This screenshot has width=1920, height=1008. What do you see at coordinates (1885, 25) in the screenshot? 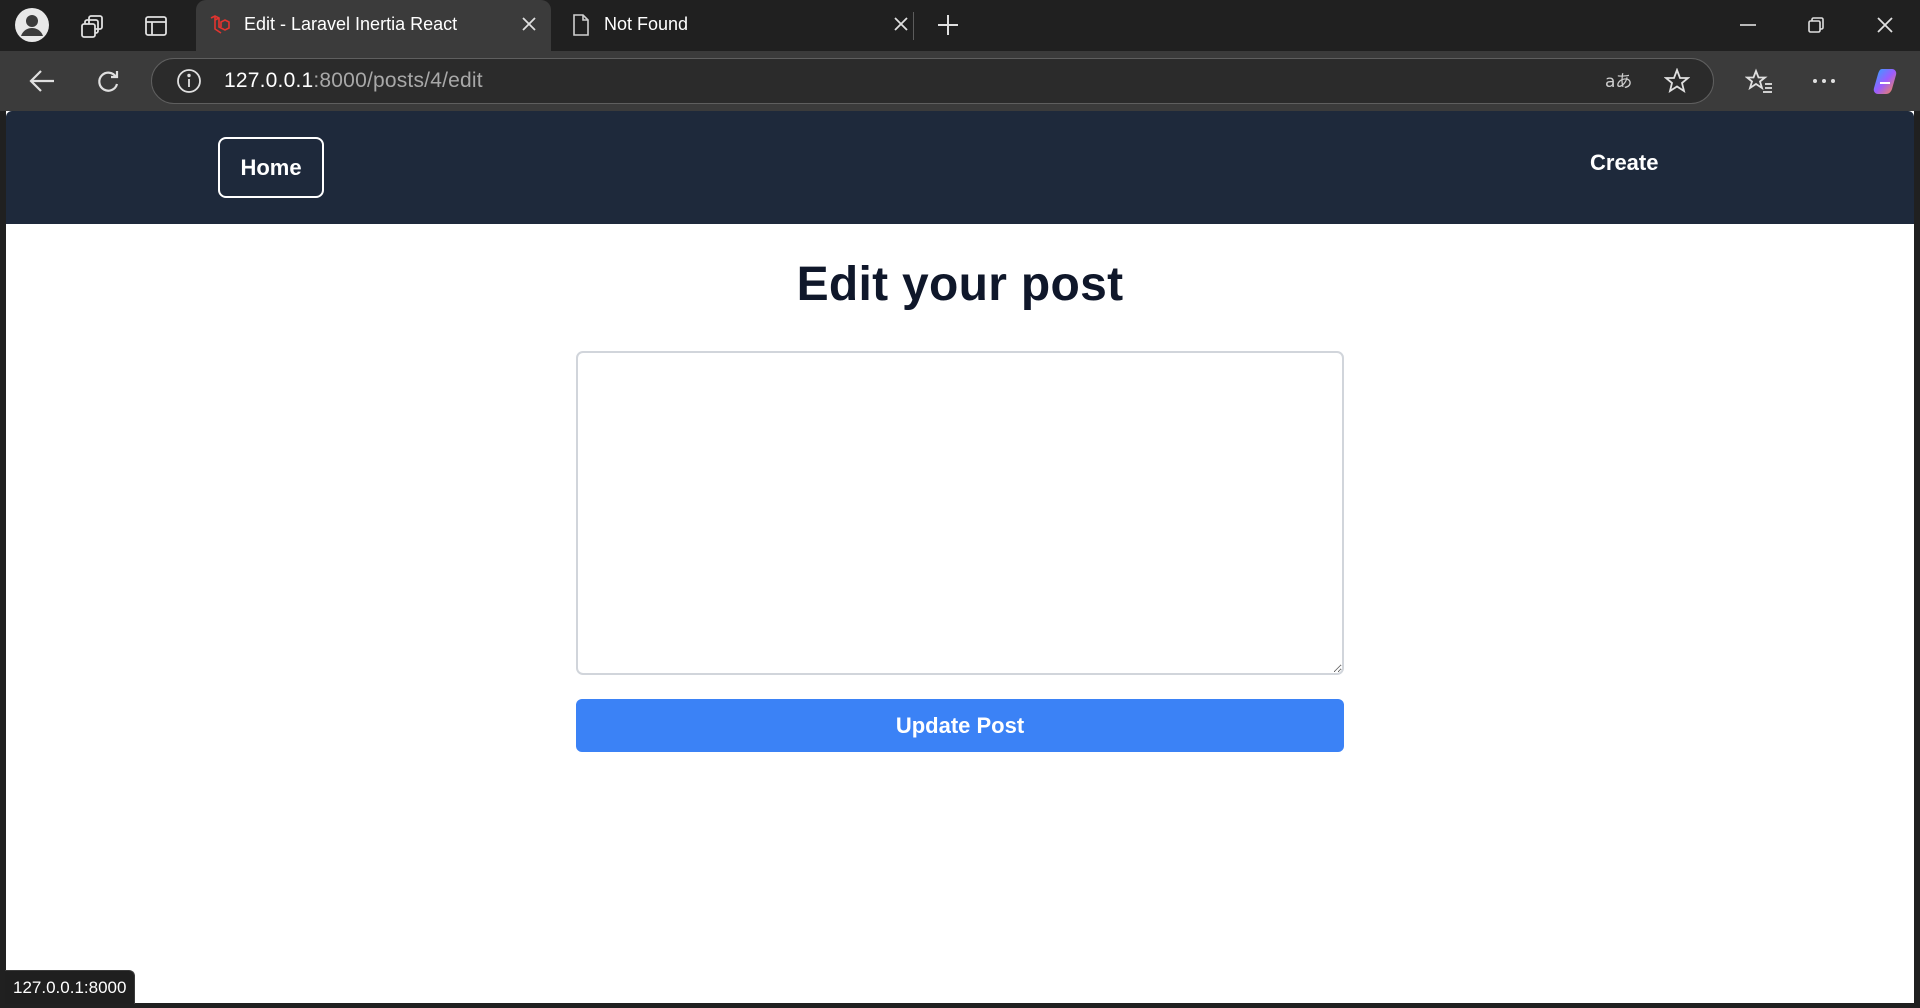
I see `close-window-icon` at bounding box center [1885, 25].